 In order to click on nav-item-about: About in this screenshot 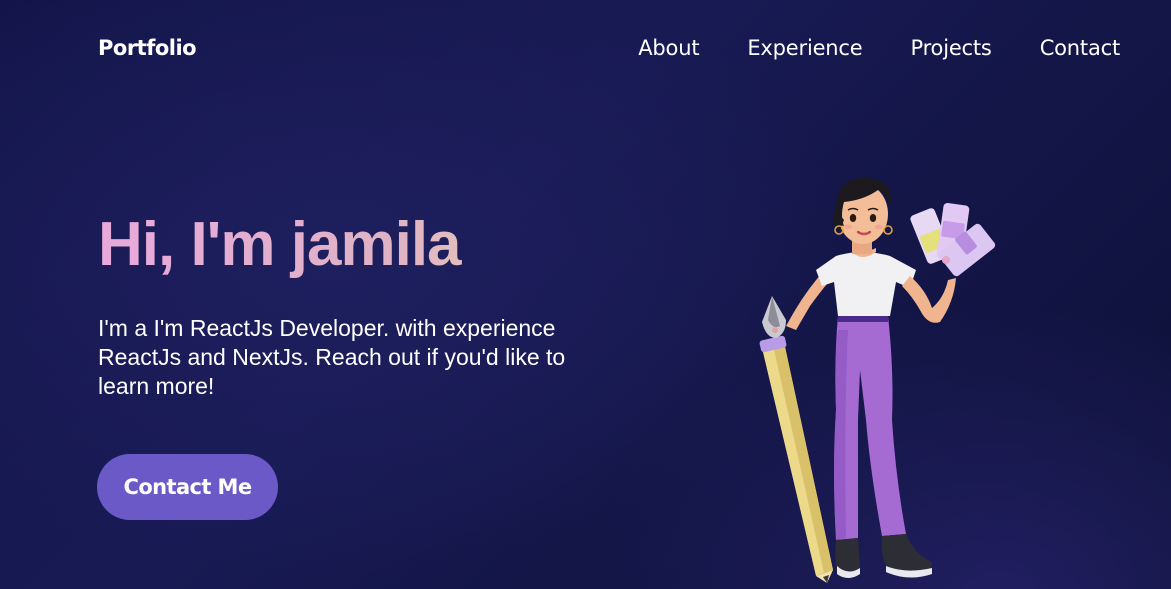, I will do `click(668, 48)`.